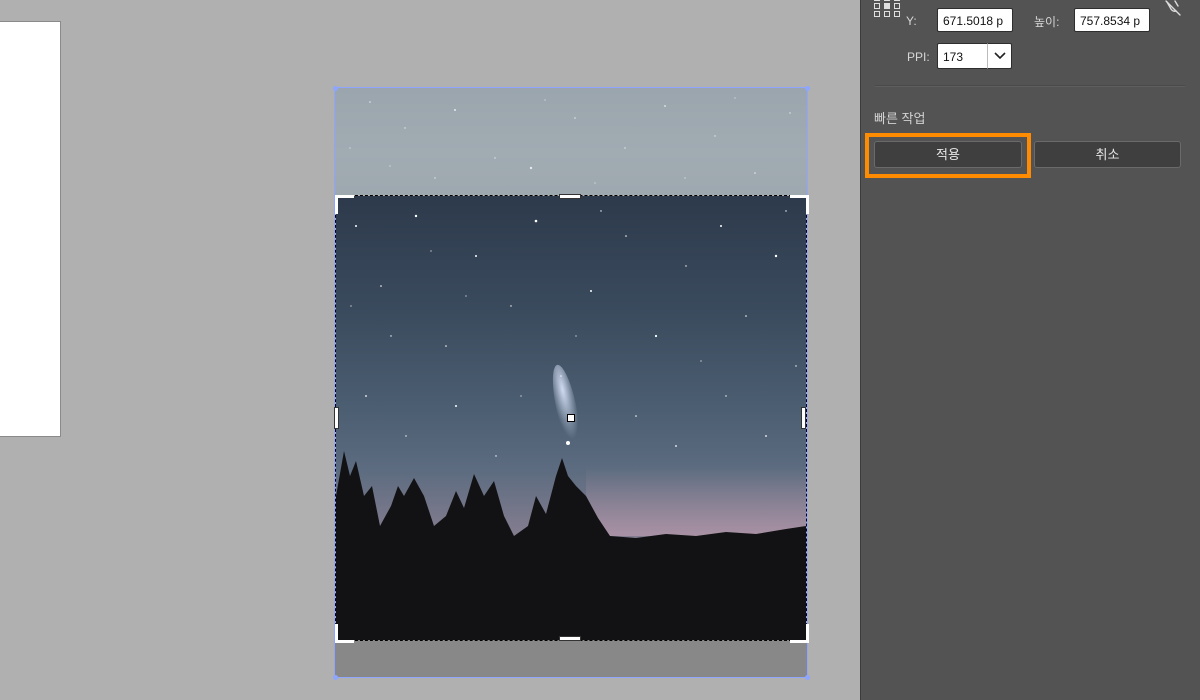 This screenshot has width=1200, height=700. What do you see at coordinates (344, 633) in the screenshot?
I see `crop-handle-bottom-left` at bounding box center [344, 633].